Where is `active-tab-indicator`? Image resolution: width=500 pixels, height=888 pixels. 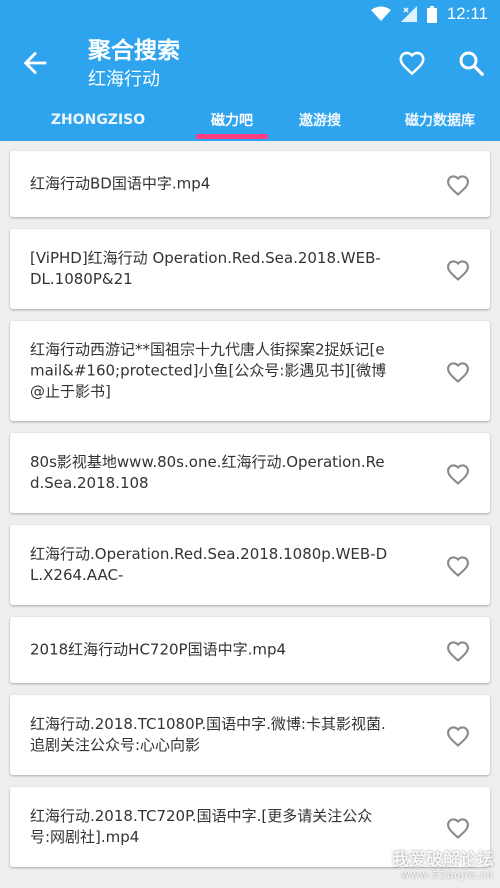 active-tab-indicator is located at coordinates (232, 136).